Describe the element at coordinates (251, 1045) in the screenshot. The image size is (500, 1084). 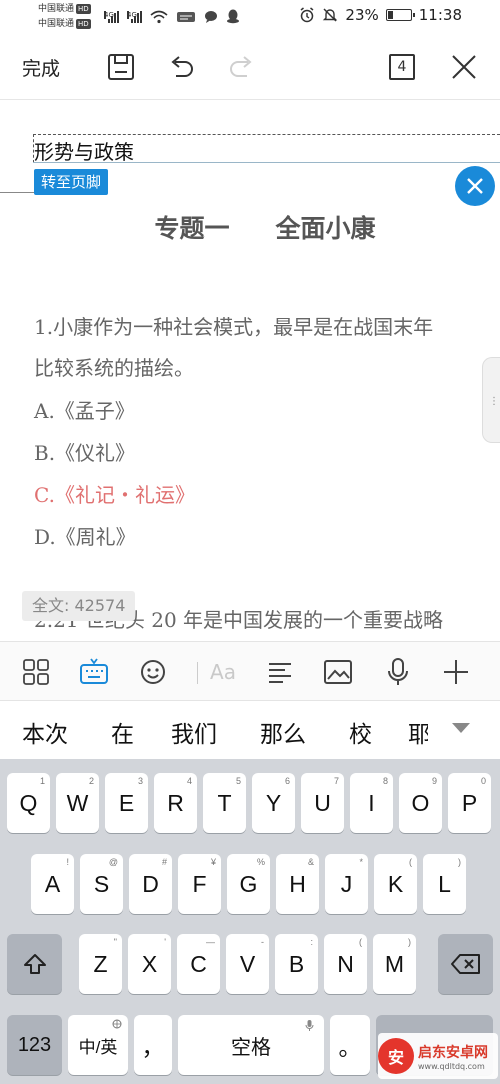
I see `space-key: 空格` at that location.